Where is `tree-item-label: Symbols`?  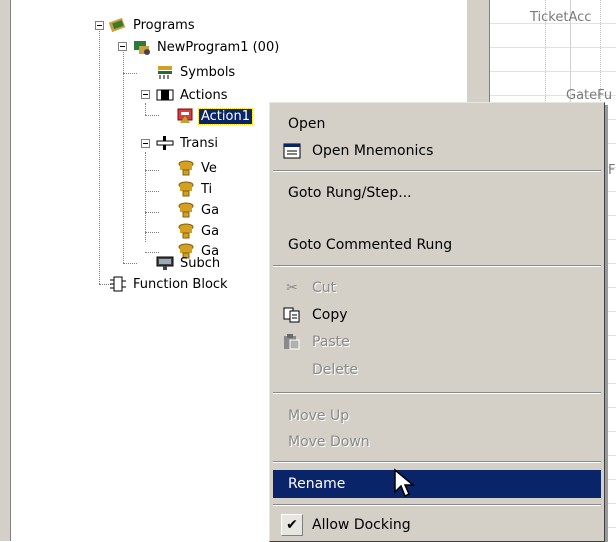 tree-item-label: Symbols is located at coordinates (208, 72).